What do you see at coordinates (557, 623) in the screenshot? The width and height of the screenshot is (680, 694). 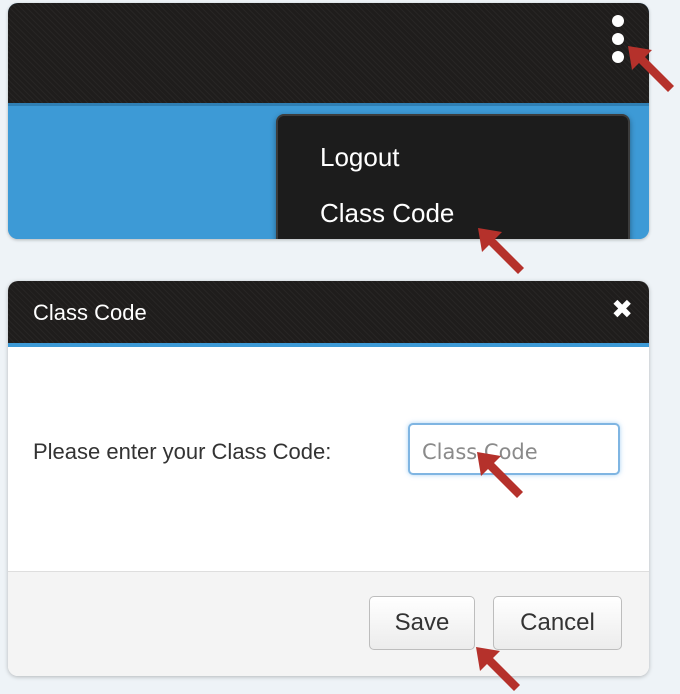 I see `cancel-button: Cancel` at bounding box center [557, 623].